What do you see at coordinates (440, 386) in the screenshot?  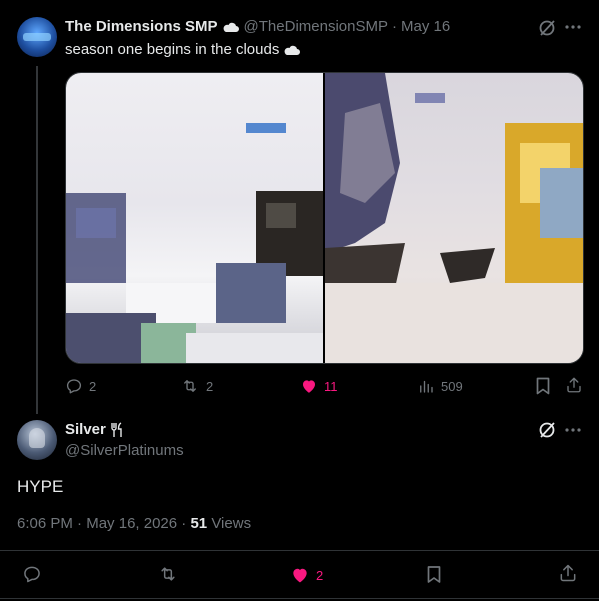 I see `views-button: 509` at bounding box center [440, 386].